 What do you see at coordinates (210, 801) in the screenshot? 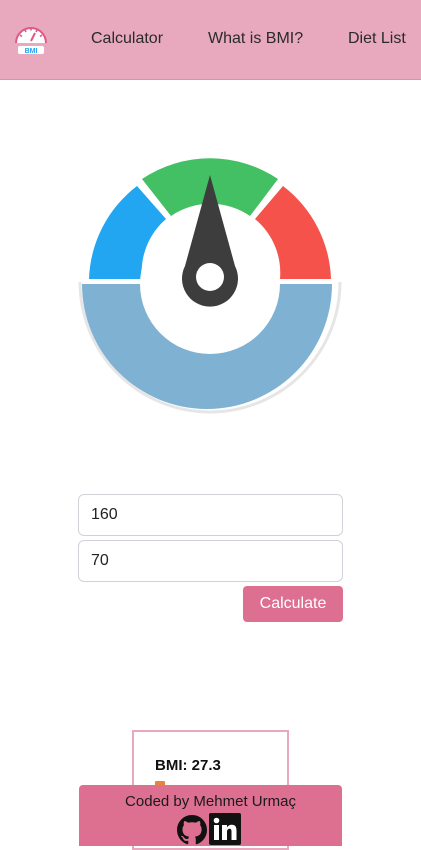
I see `footer-credit: Coded by Mehmet Urmaç` at bounding box center [210, 801].